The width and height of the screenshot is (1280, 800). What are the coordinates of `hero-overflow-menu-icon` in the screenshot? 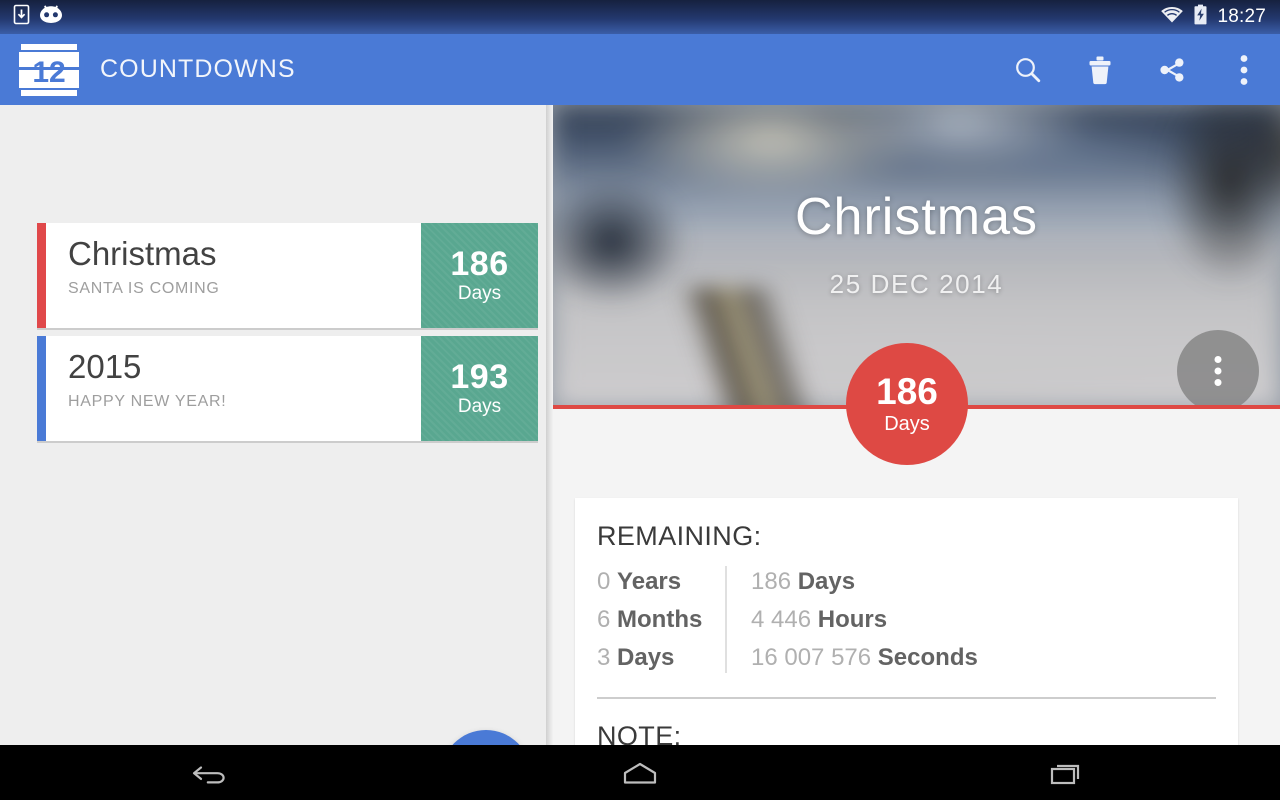 It's located at (1218, 369).